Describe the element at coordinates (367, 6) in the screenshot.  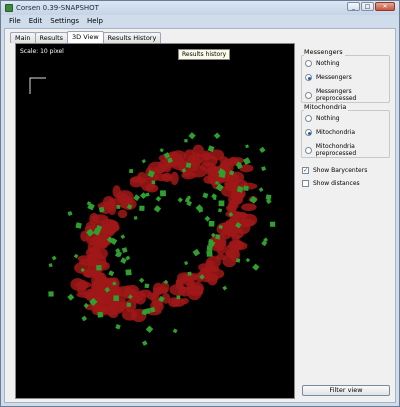
I see `maximize-button: □` at that location.